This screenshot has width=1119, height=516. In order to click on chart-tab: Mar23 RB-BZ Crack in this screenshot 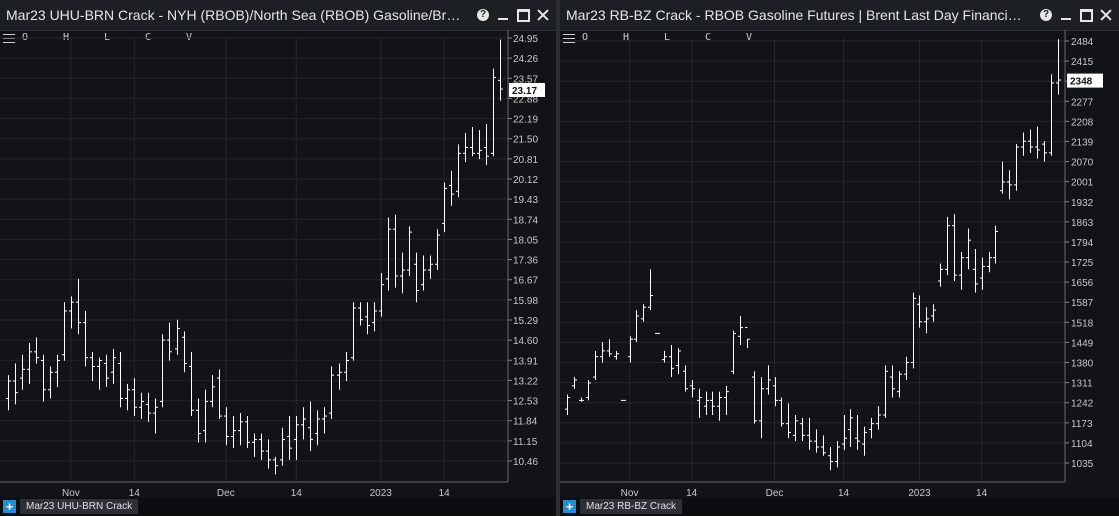, I will do `click(631, 506)`.